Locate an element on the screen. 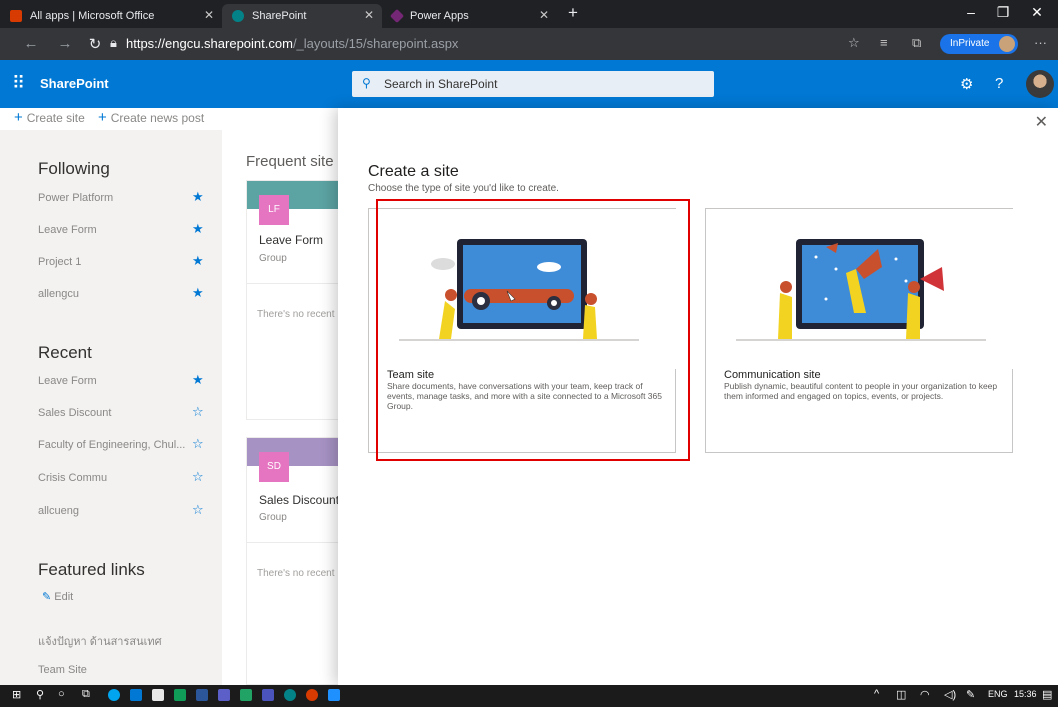  search-placeholder: Search in SharePoint is located at coordinates (441, 84).